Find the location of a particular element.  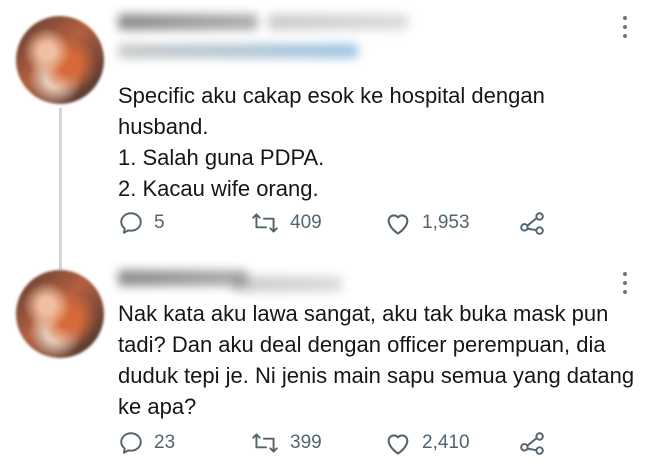

reply-button: 5 is located at coordinates (141, 223).